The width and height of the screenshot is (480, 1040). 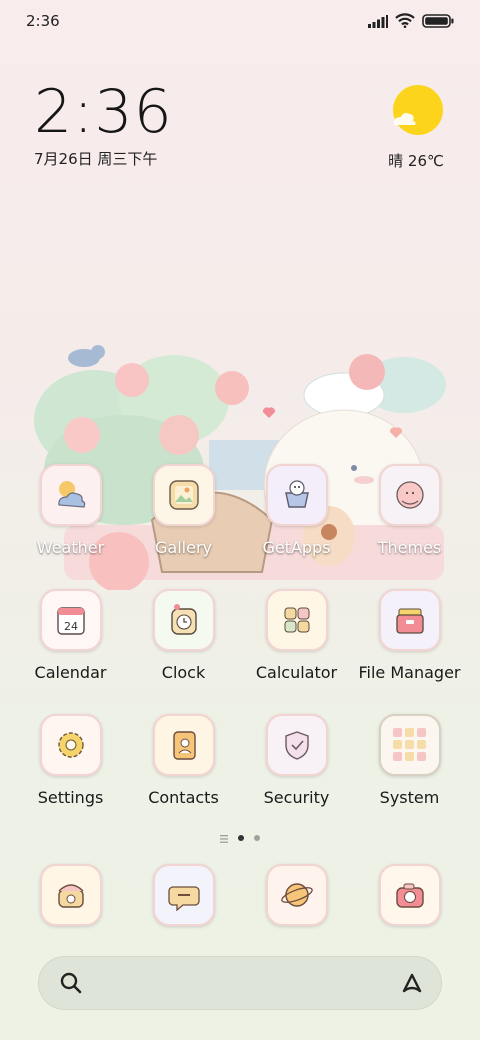 I want to click on browser-icon, so click(x=296, y=895).